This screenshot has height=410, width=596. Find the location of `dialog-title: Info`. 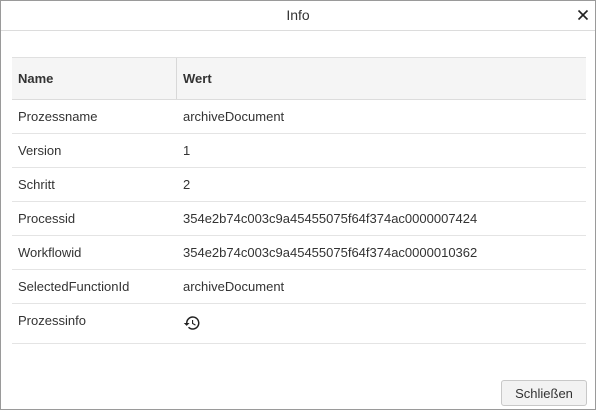

dialog-title: Info is located at coordinates (298, 15).